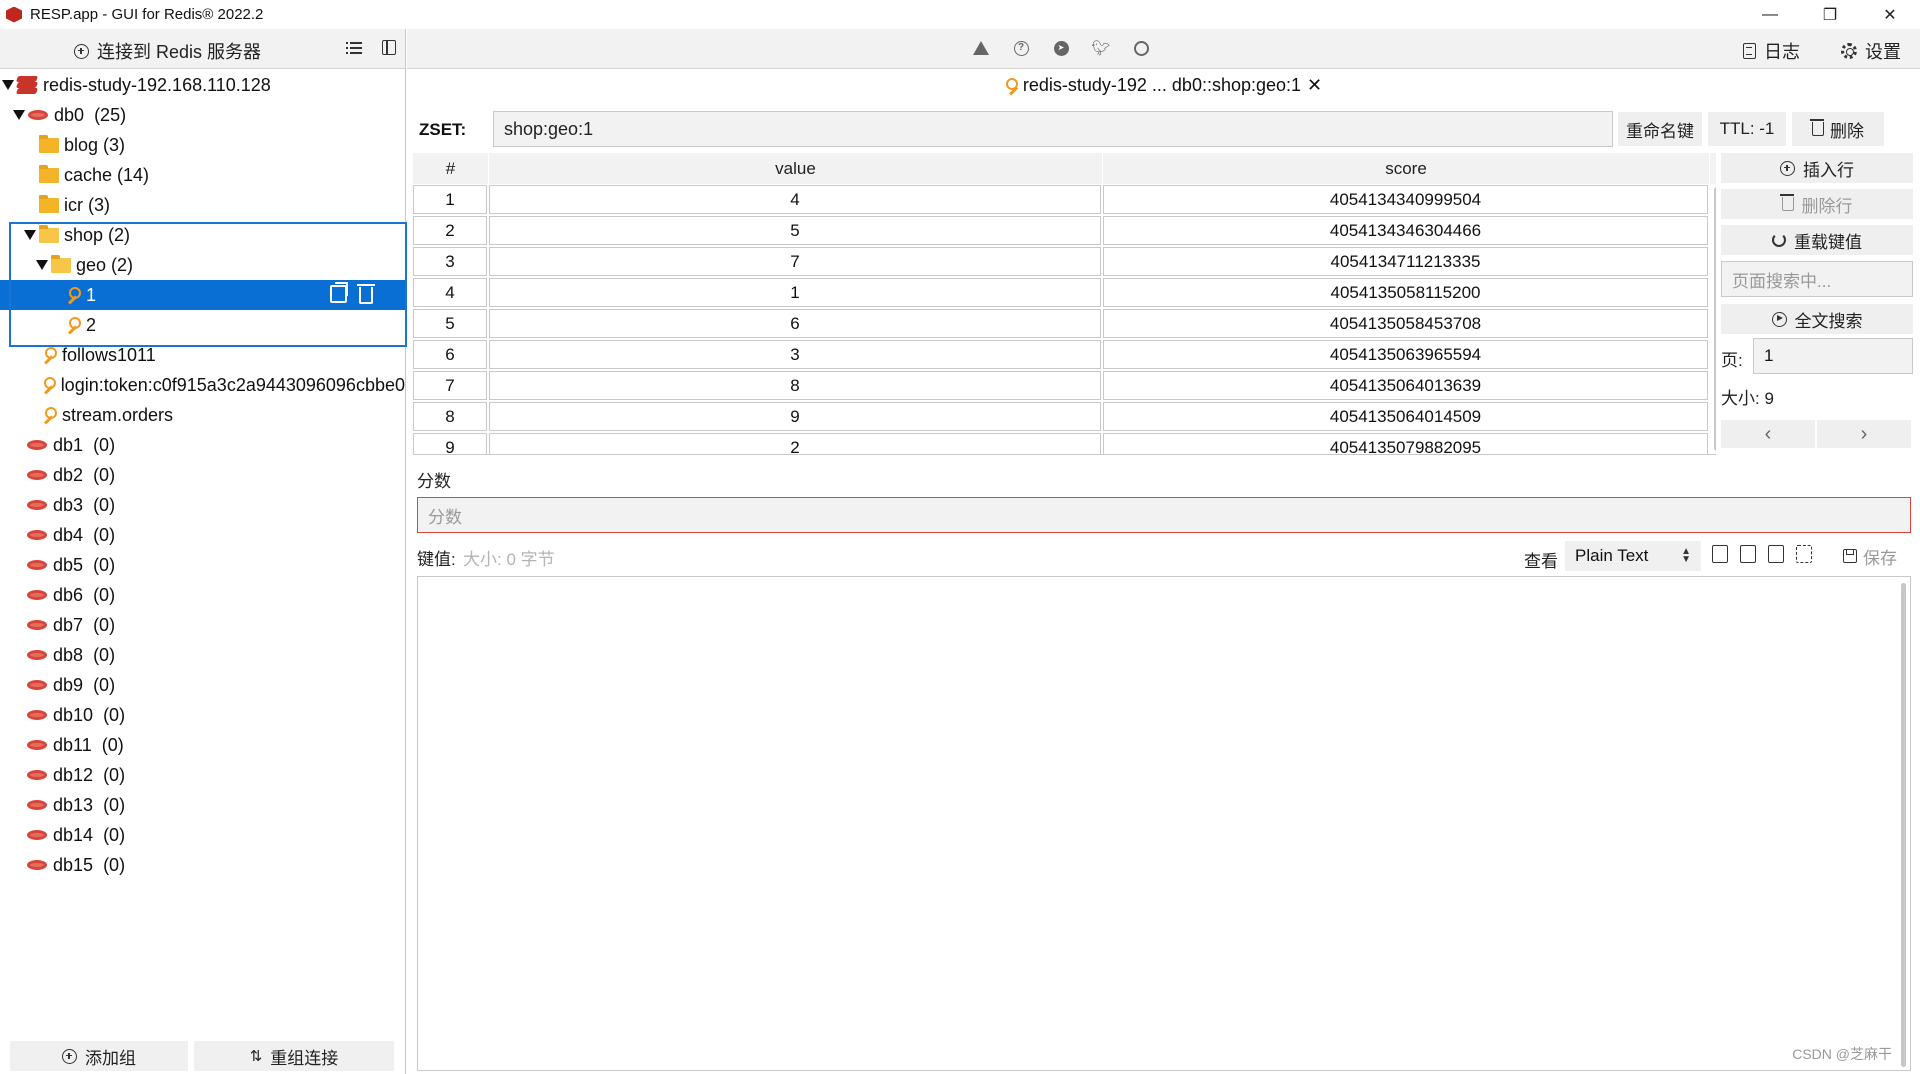 Image resolution: width=1920 pixels, height=1074 pixels. Describe the element at coordinates (202, 625) in the screenshot. I see `db-node: db7 (0)` at that location.